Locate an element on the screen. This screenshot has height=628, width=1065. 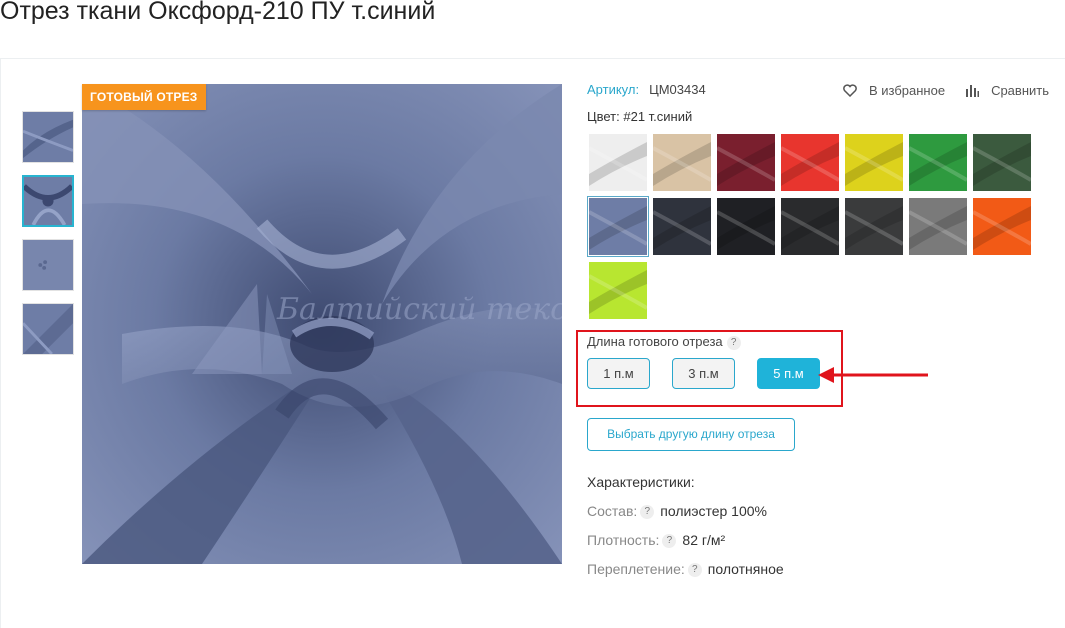
length-title: Длина готового отреза? is located at coordinates (664, 342).